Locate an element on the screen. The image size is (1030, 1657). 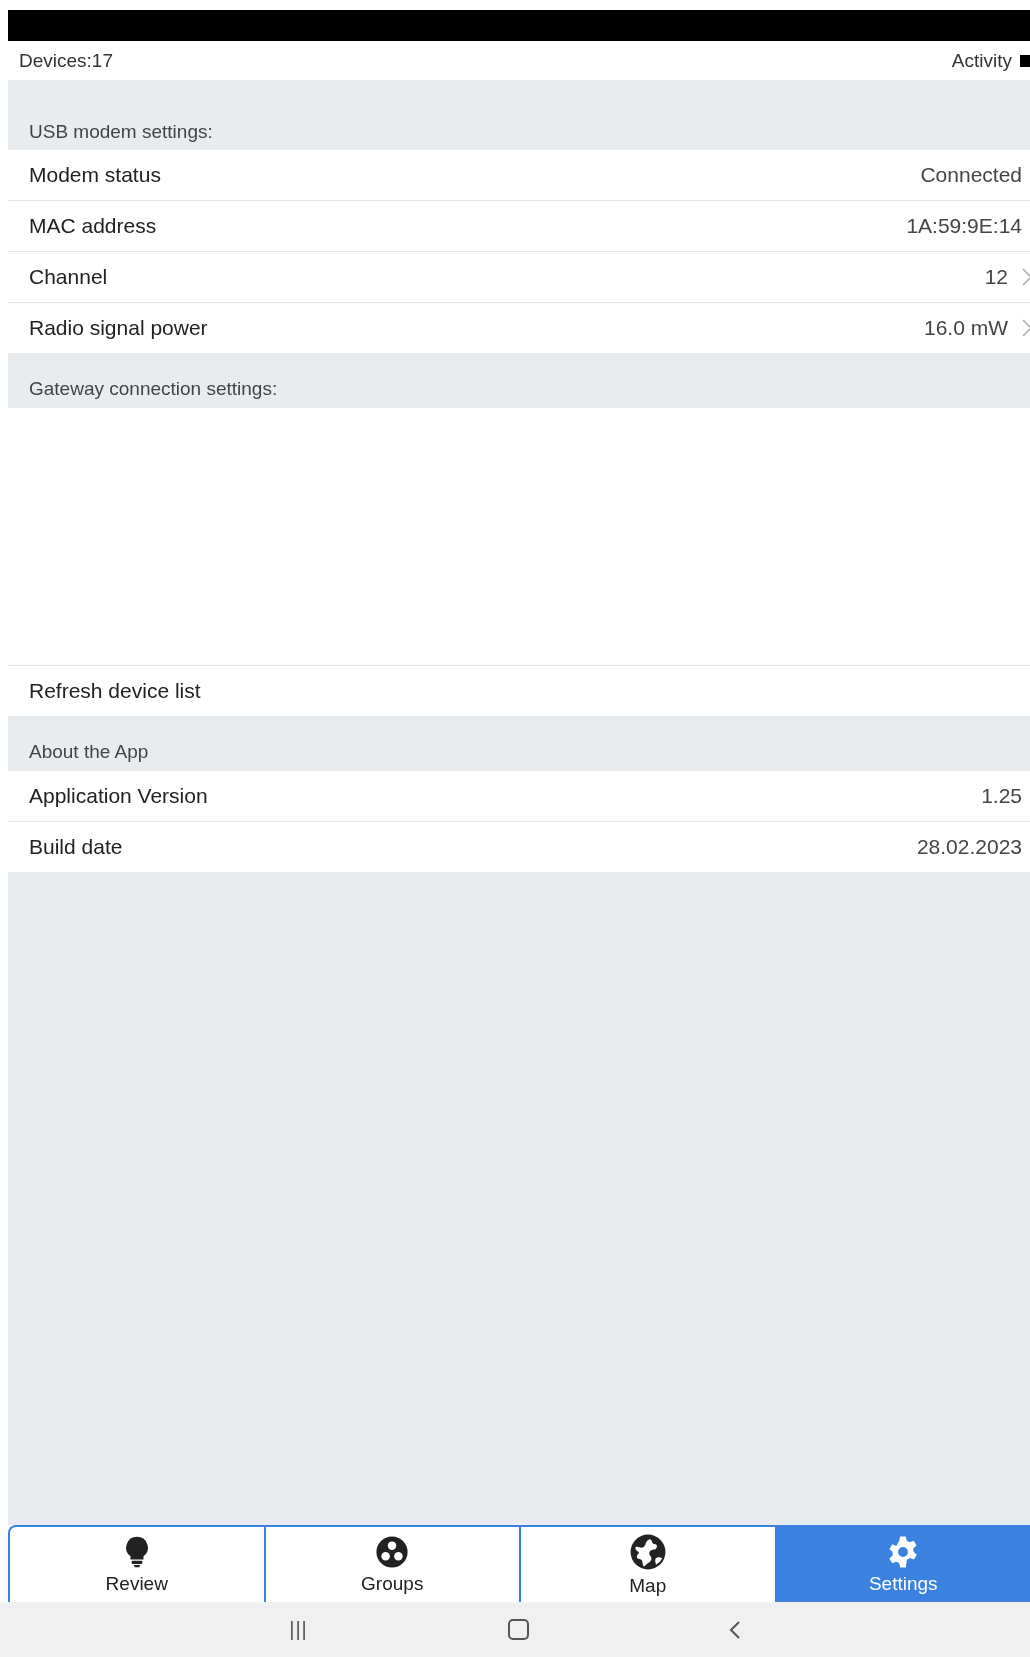
tab: Map is located at coordinates (649, 1564).